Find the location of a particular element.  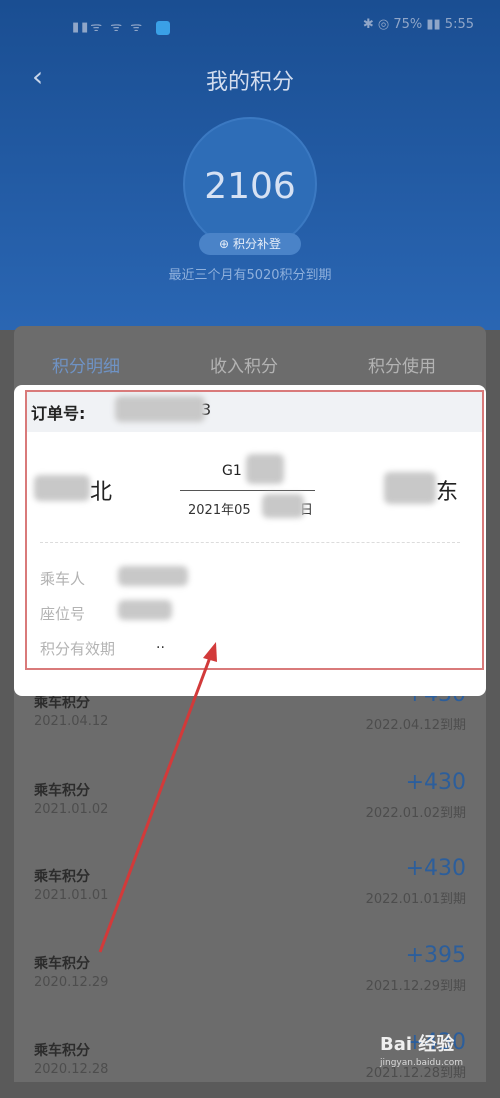

annotation-arrow-line is located at coordinates (156, 802).